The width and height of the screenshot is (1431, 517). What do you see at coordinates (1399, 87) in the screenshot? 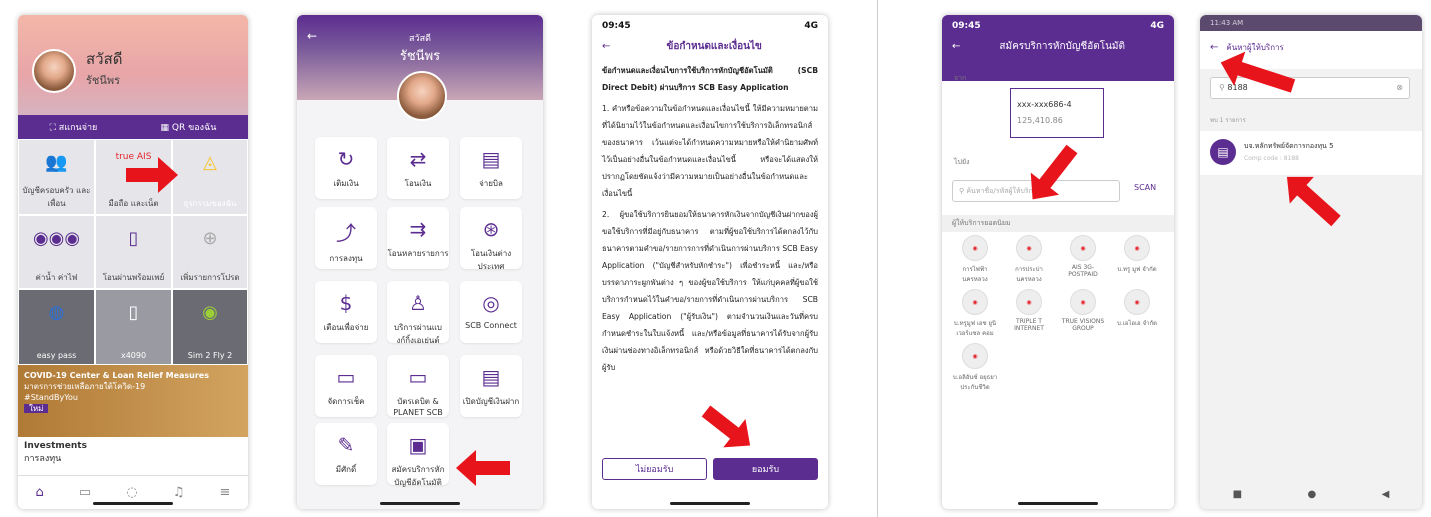
I see `clear-icon: ⊗` at bounding box center [1399, 87].